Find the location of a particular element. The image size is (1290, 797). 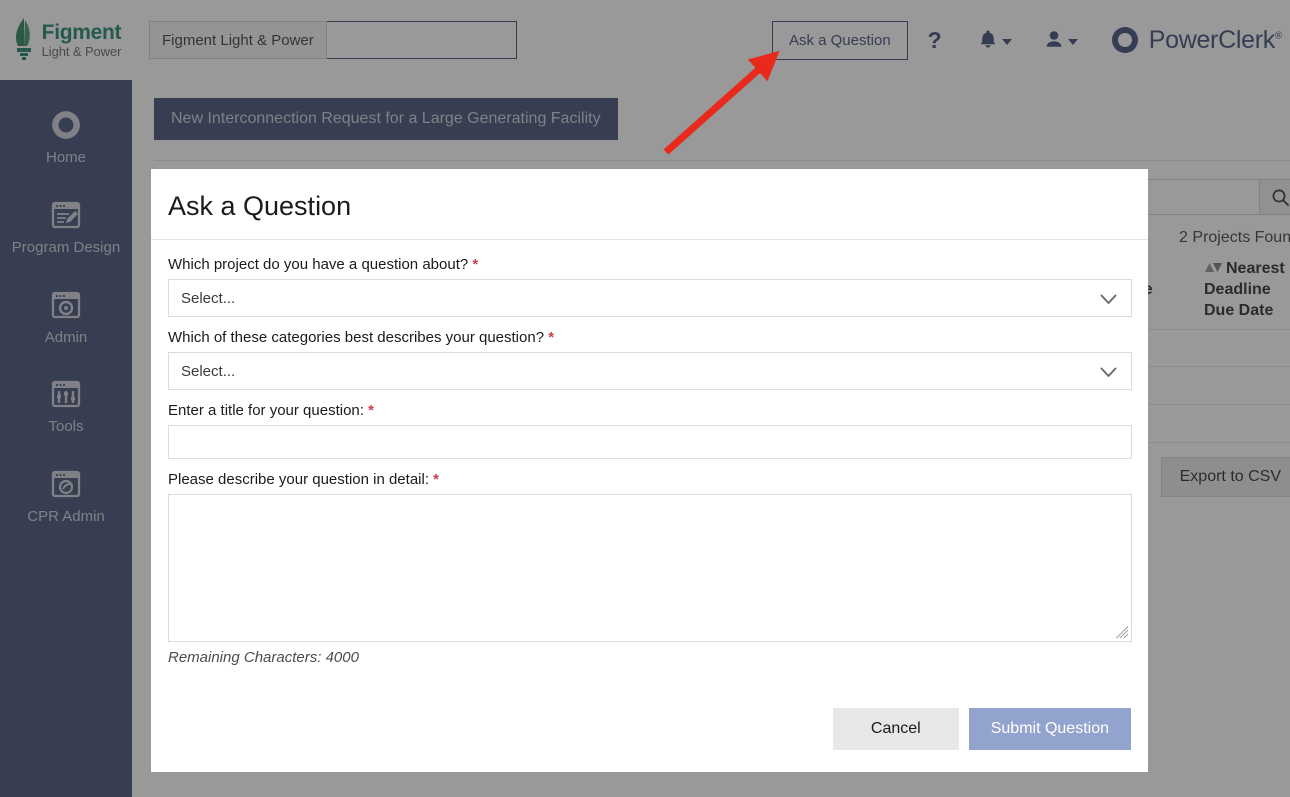

remaining-characters: Remaining Characters: 4000 is located at coordinates (263, 657).